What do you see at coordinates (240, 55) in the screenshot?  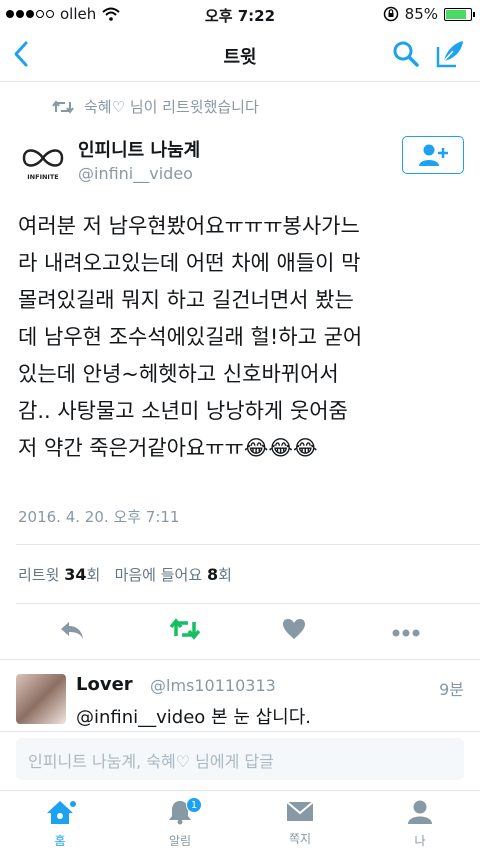 I see `nav-bar: 트윗` at bounding box center [240, 55].